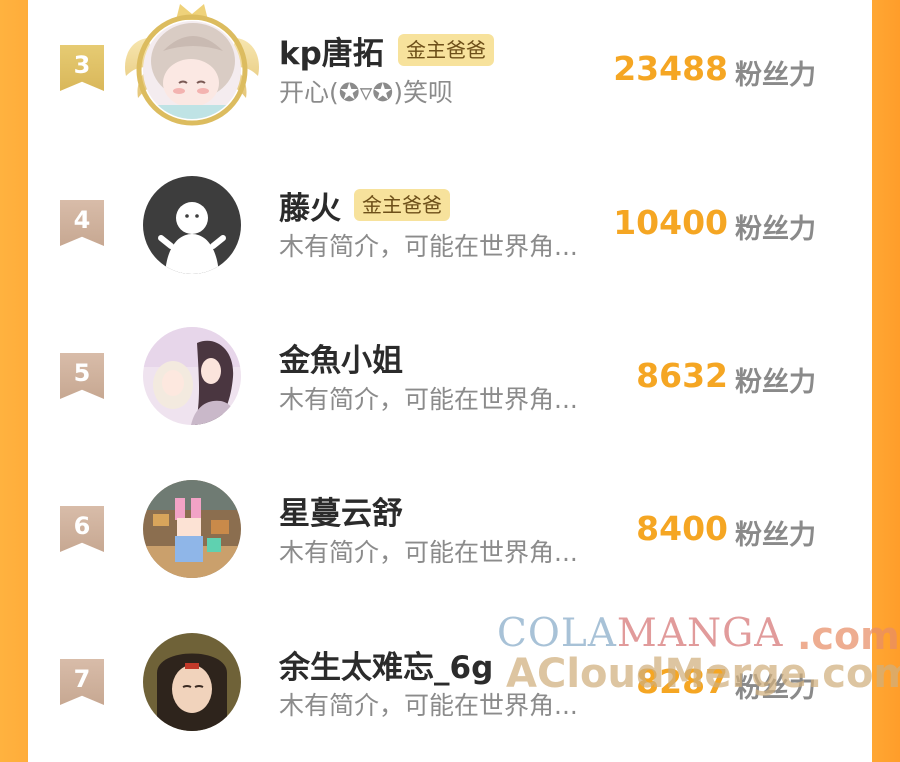 The height and width of the screenshot is (762, 900). I want to click on watermark-part: COLA, so click(557, 633).